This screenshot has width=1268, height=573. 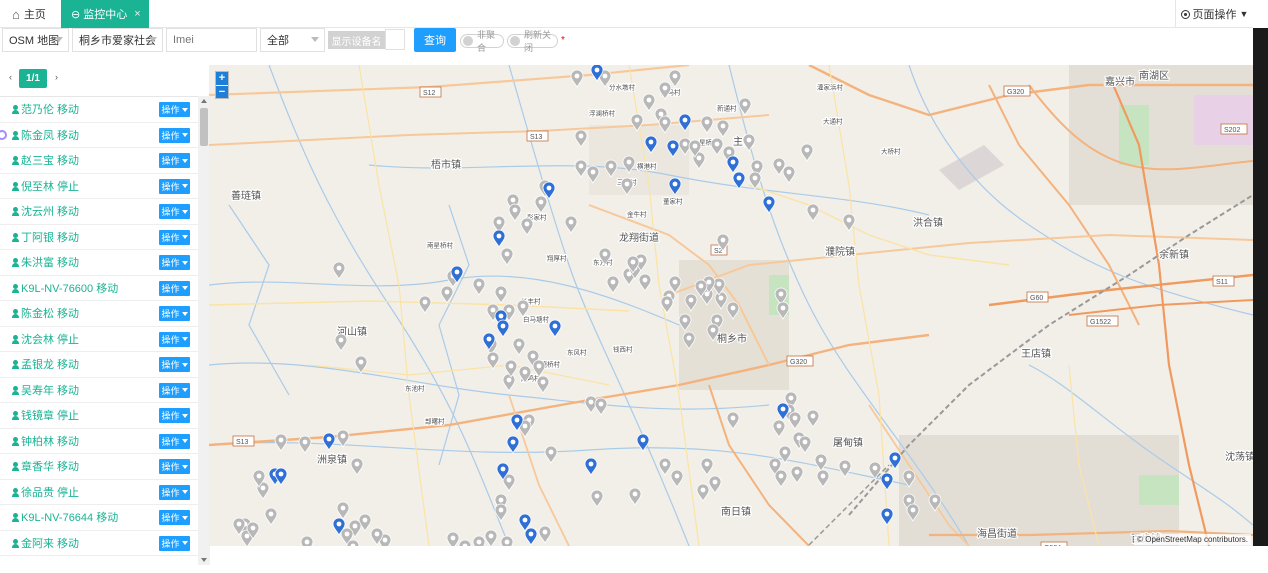 What do you see at coordinates (99, 339) in the screenshot?
I see `device-row: 沈会林 停止 操作` at bounding box center [99, 339].